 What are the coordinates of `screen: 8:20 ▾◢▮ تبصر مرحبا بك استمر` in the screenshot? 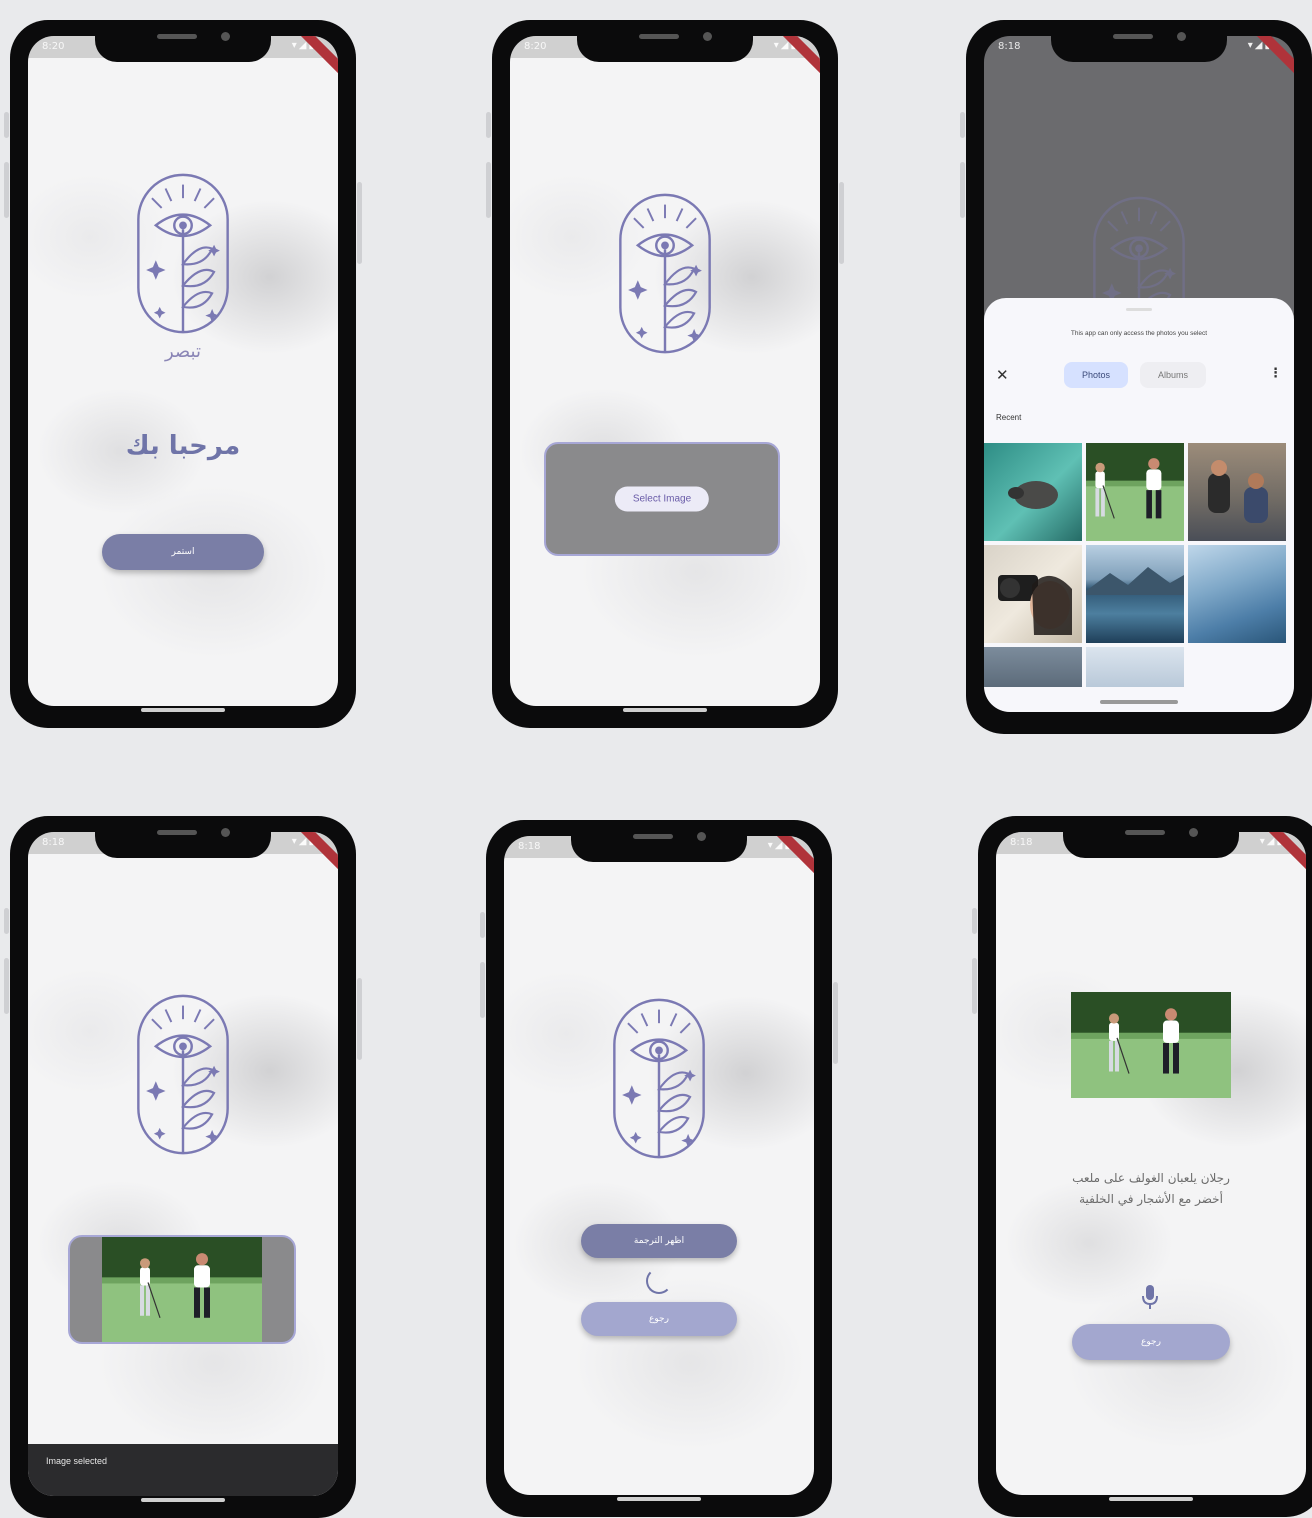 It's located at (183, 371).